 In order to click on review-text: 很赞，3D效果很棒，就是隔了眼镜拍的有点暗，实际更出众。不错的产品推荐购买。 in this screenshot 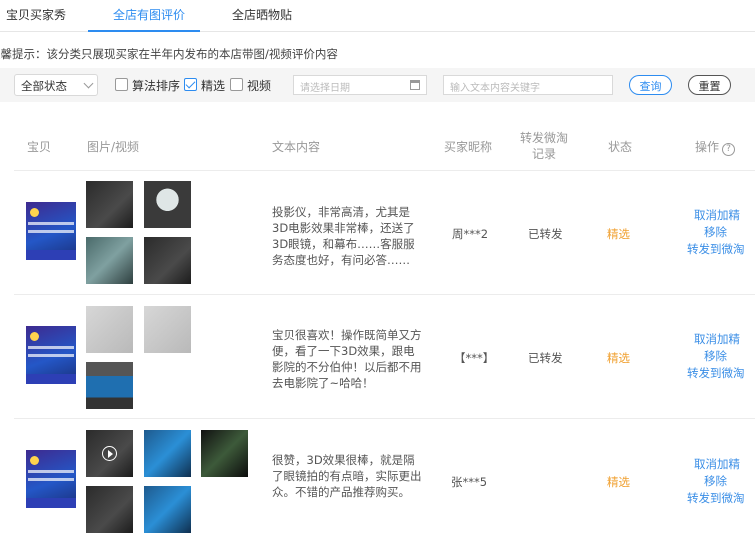, I will do `click(347, 476)`.